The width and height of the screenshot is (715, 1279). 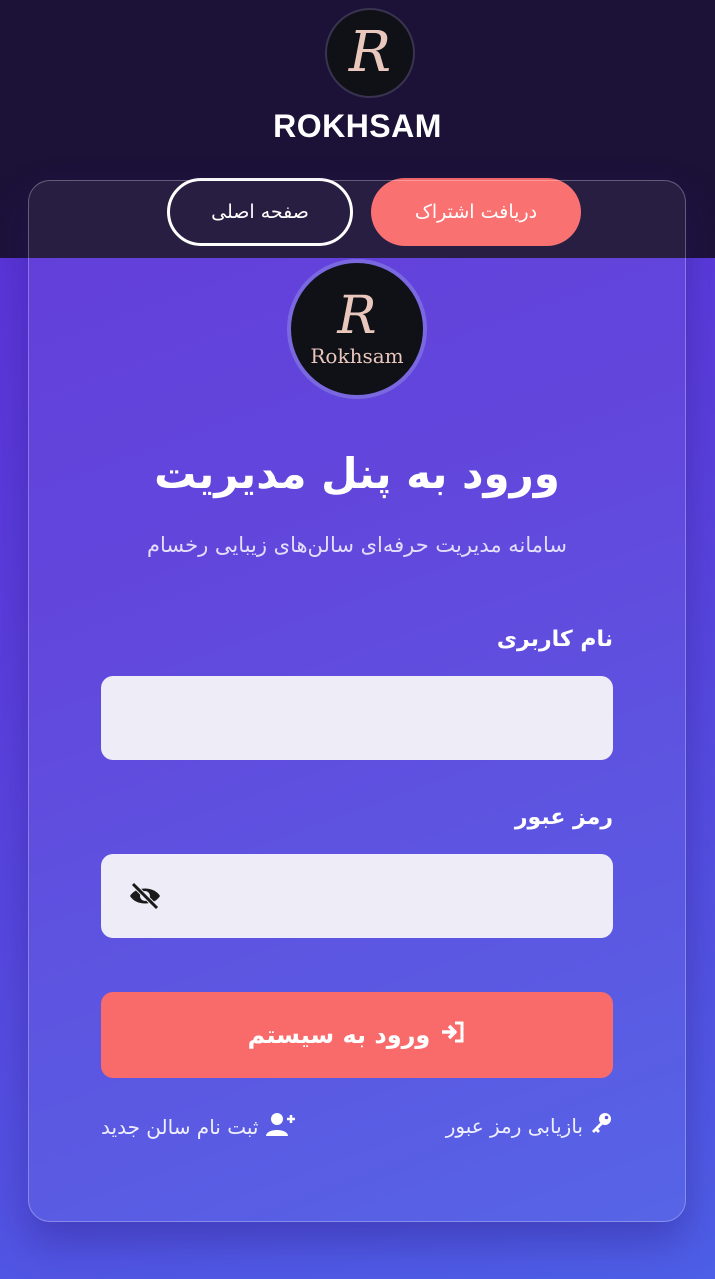 I want to click on eye-slash-icon, so click(x=145, y=896).